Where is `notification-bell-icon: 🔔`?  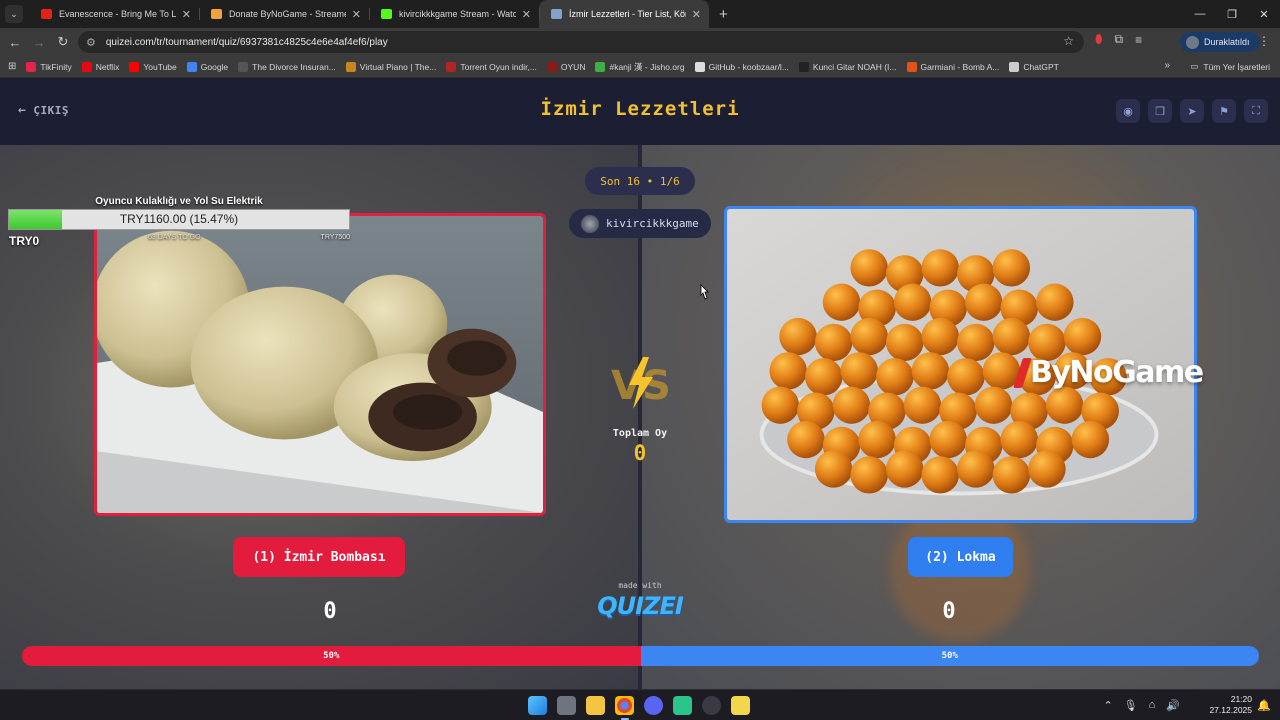 notification-bell-icon: 🔔 is located at coordinates (1264, 705).